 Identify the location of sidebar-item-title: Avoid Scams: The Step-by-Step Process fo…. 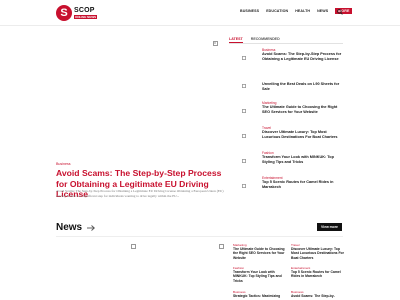
(302, 57).